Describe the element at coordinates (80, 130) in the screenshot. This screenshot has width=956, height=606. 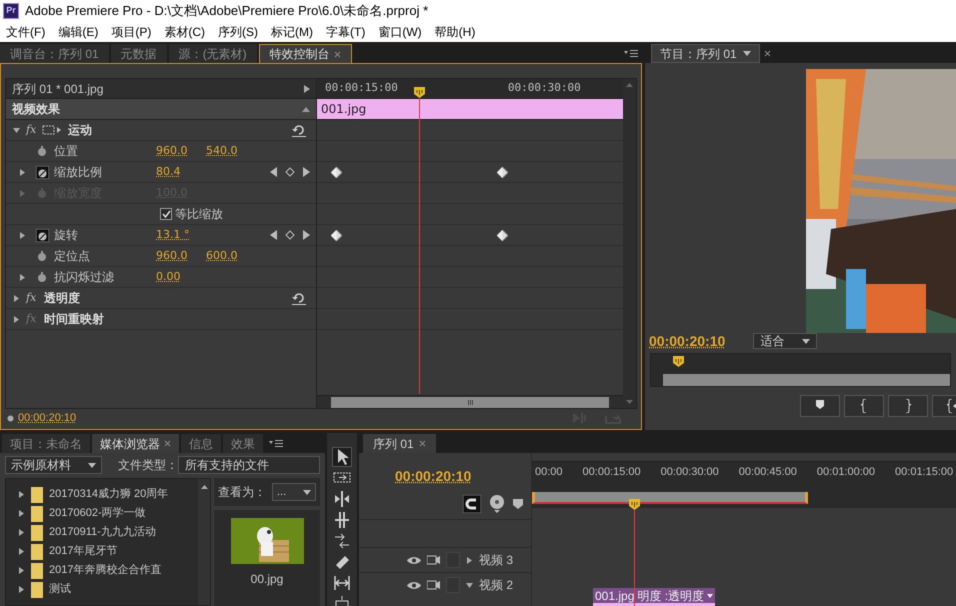
I see `effect-name: 运动` at that location.